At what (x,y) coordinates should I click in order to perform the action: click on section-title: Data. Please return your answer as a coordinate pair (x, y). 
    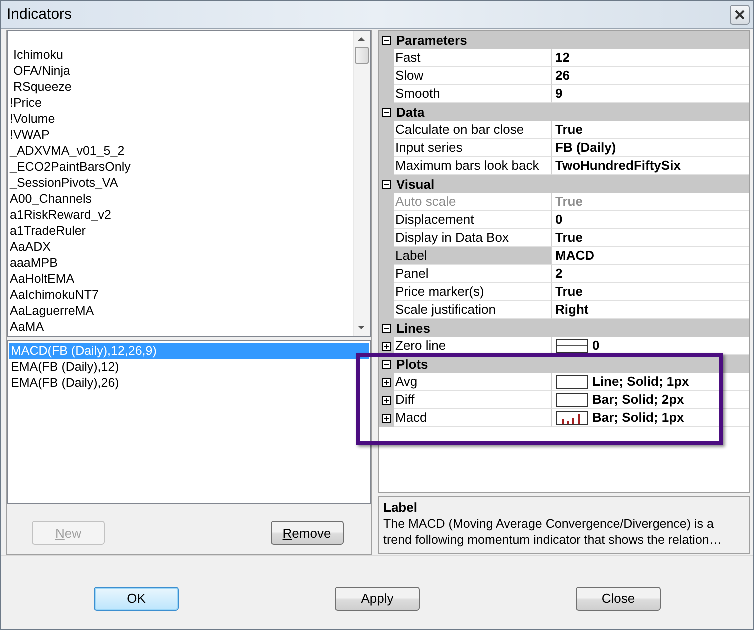
    Looking at the image, I should click on (410, 112).